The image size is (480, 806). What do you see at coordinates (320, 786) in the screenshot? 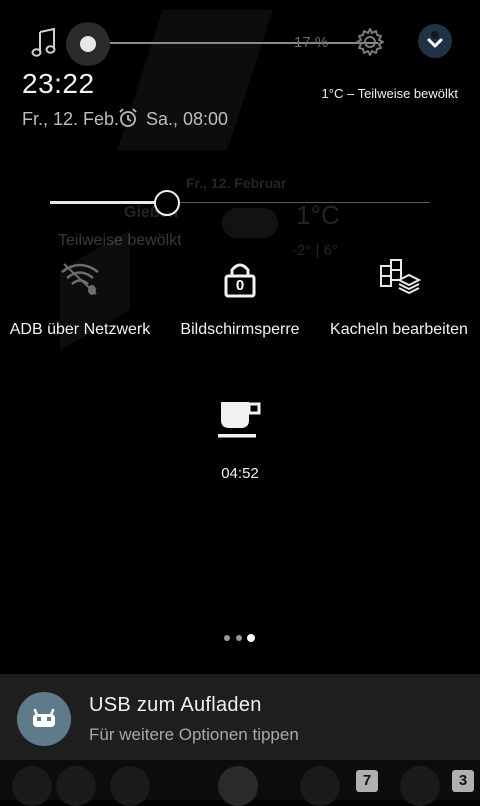
I see `dock-messages-icon` at bounding box center [320, 786].